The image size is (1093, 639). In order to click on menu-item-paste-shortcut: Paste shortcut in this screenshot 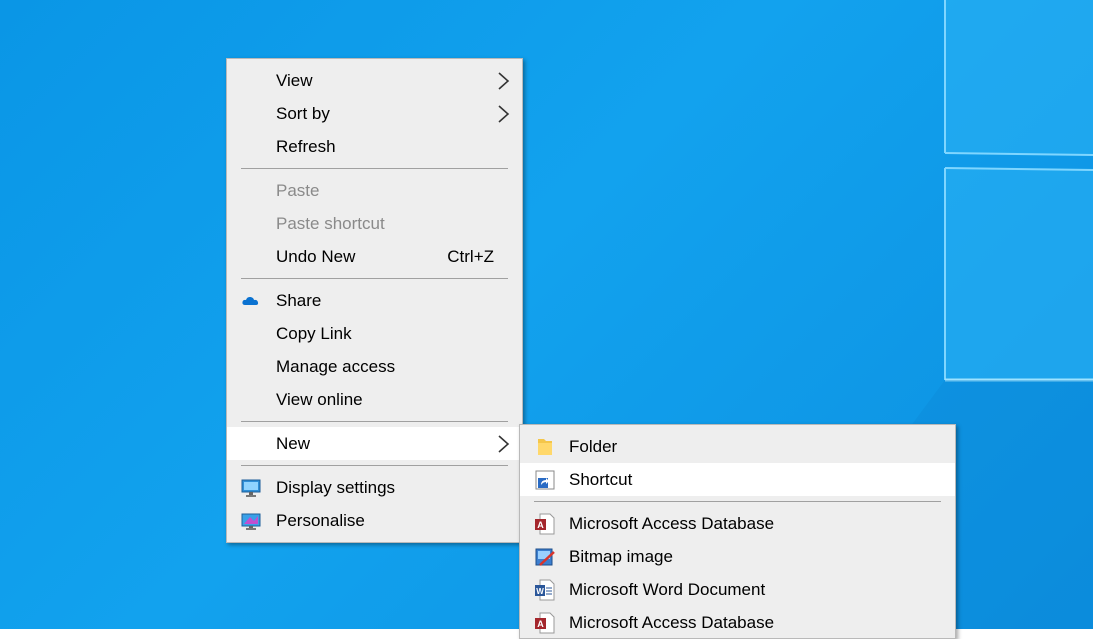, I will do `click(374, 223)`.